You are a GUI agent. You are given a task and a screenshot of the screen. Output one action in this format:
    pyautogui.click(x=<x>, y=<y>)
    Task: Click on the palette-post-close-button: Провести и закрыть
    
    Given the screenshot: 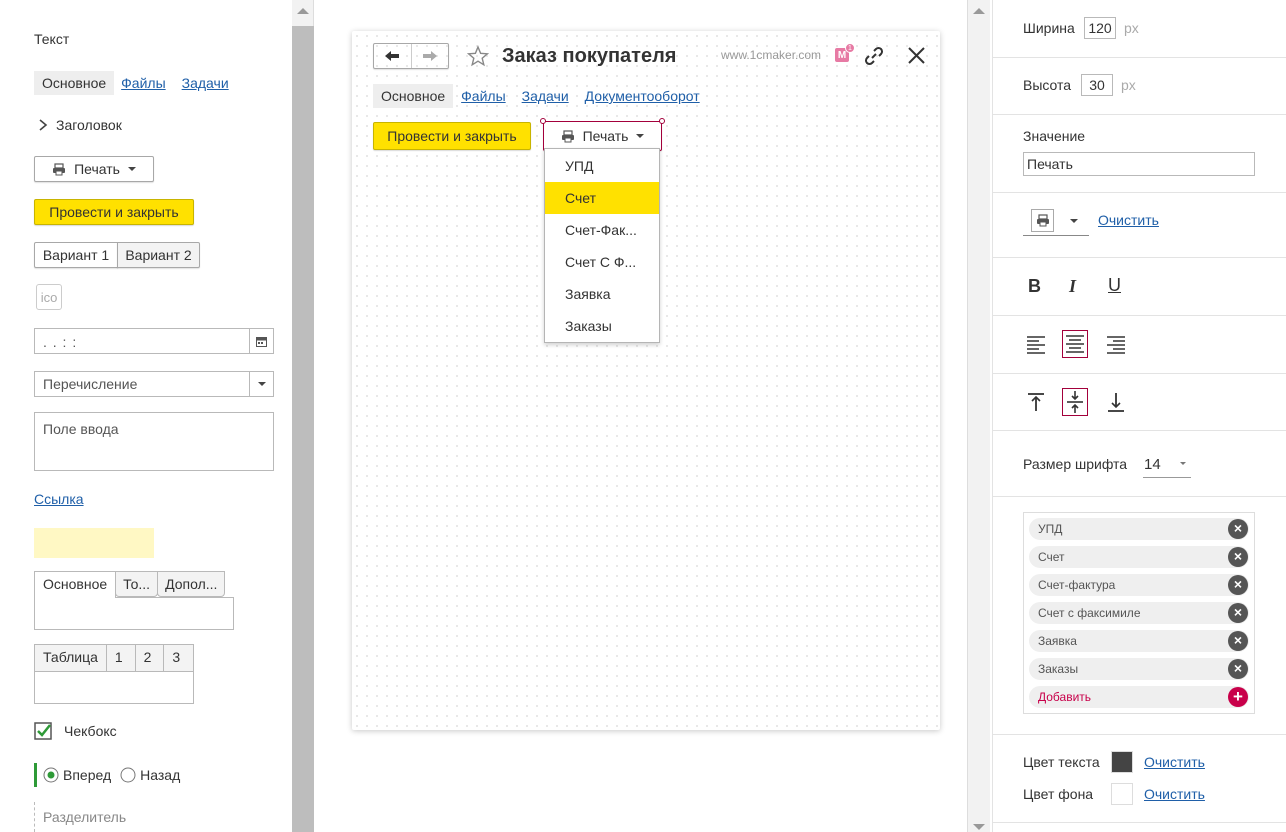 What is the action you would take?
    pyautogui.click(x=114, y=212)
    